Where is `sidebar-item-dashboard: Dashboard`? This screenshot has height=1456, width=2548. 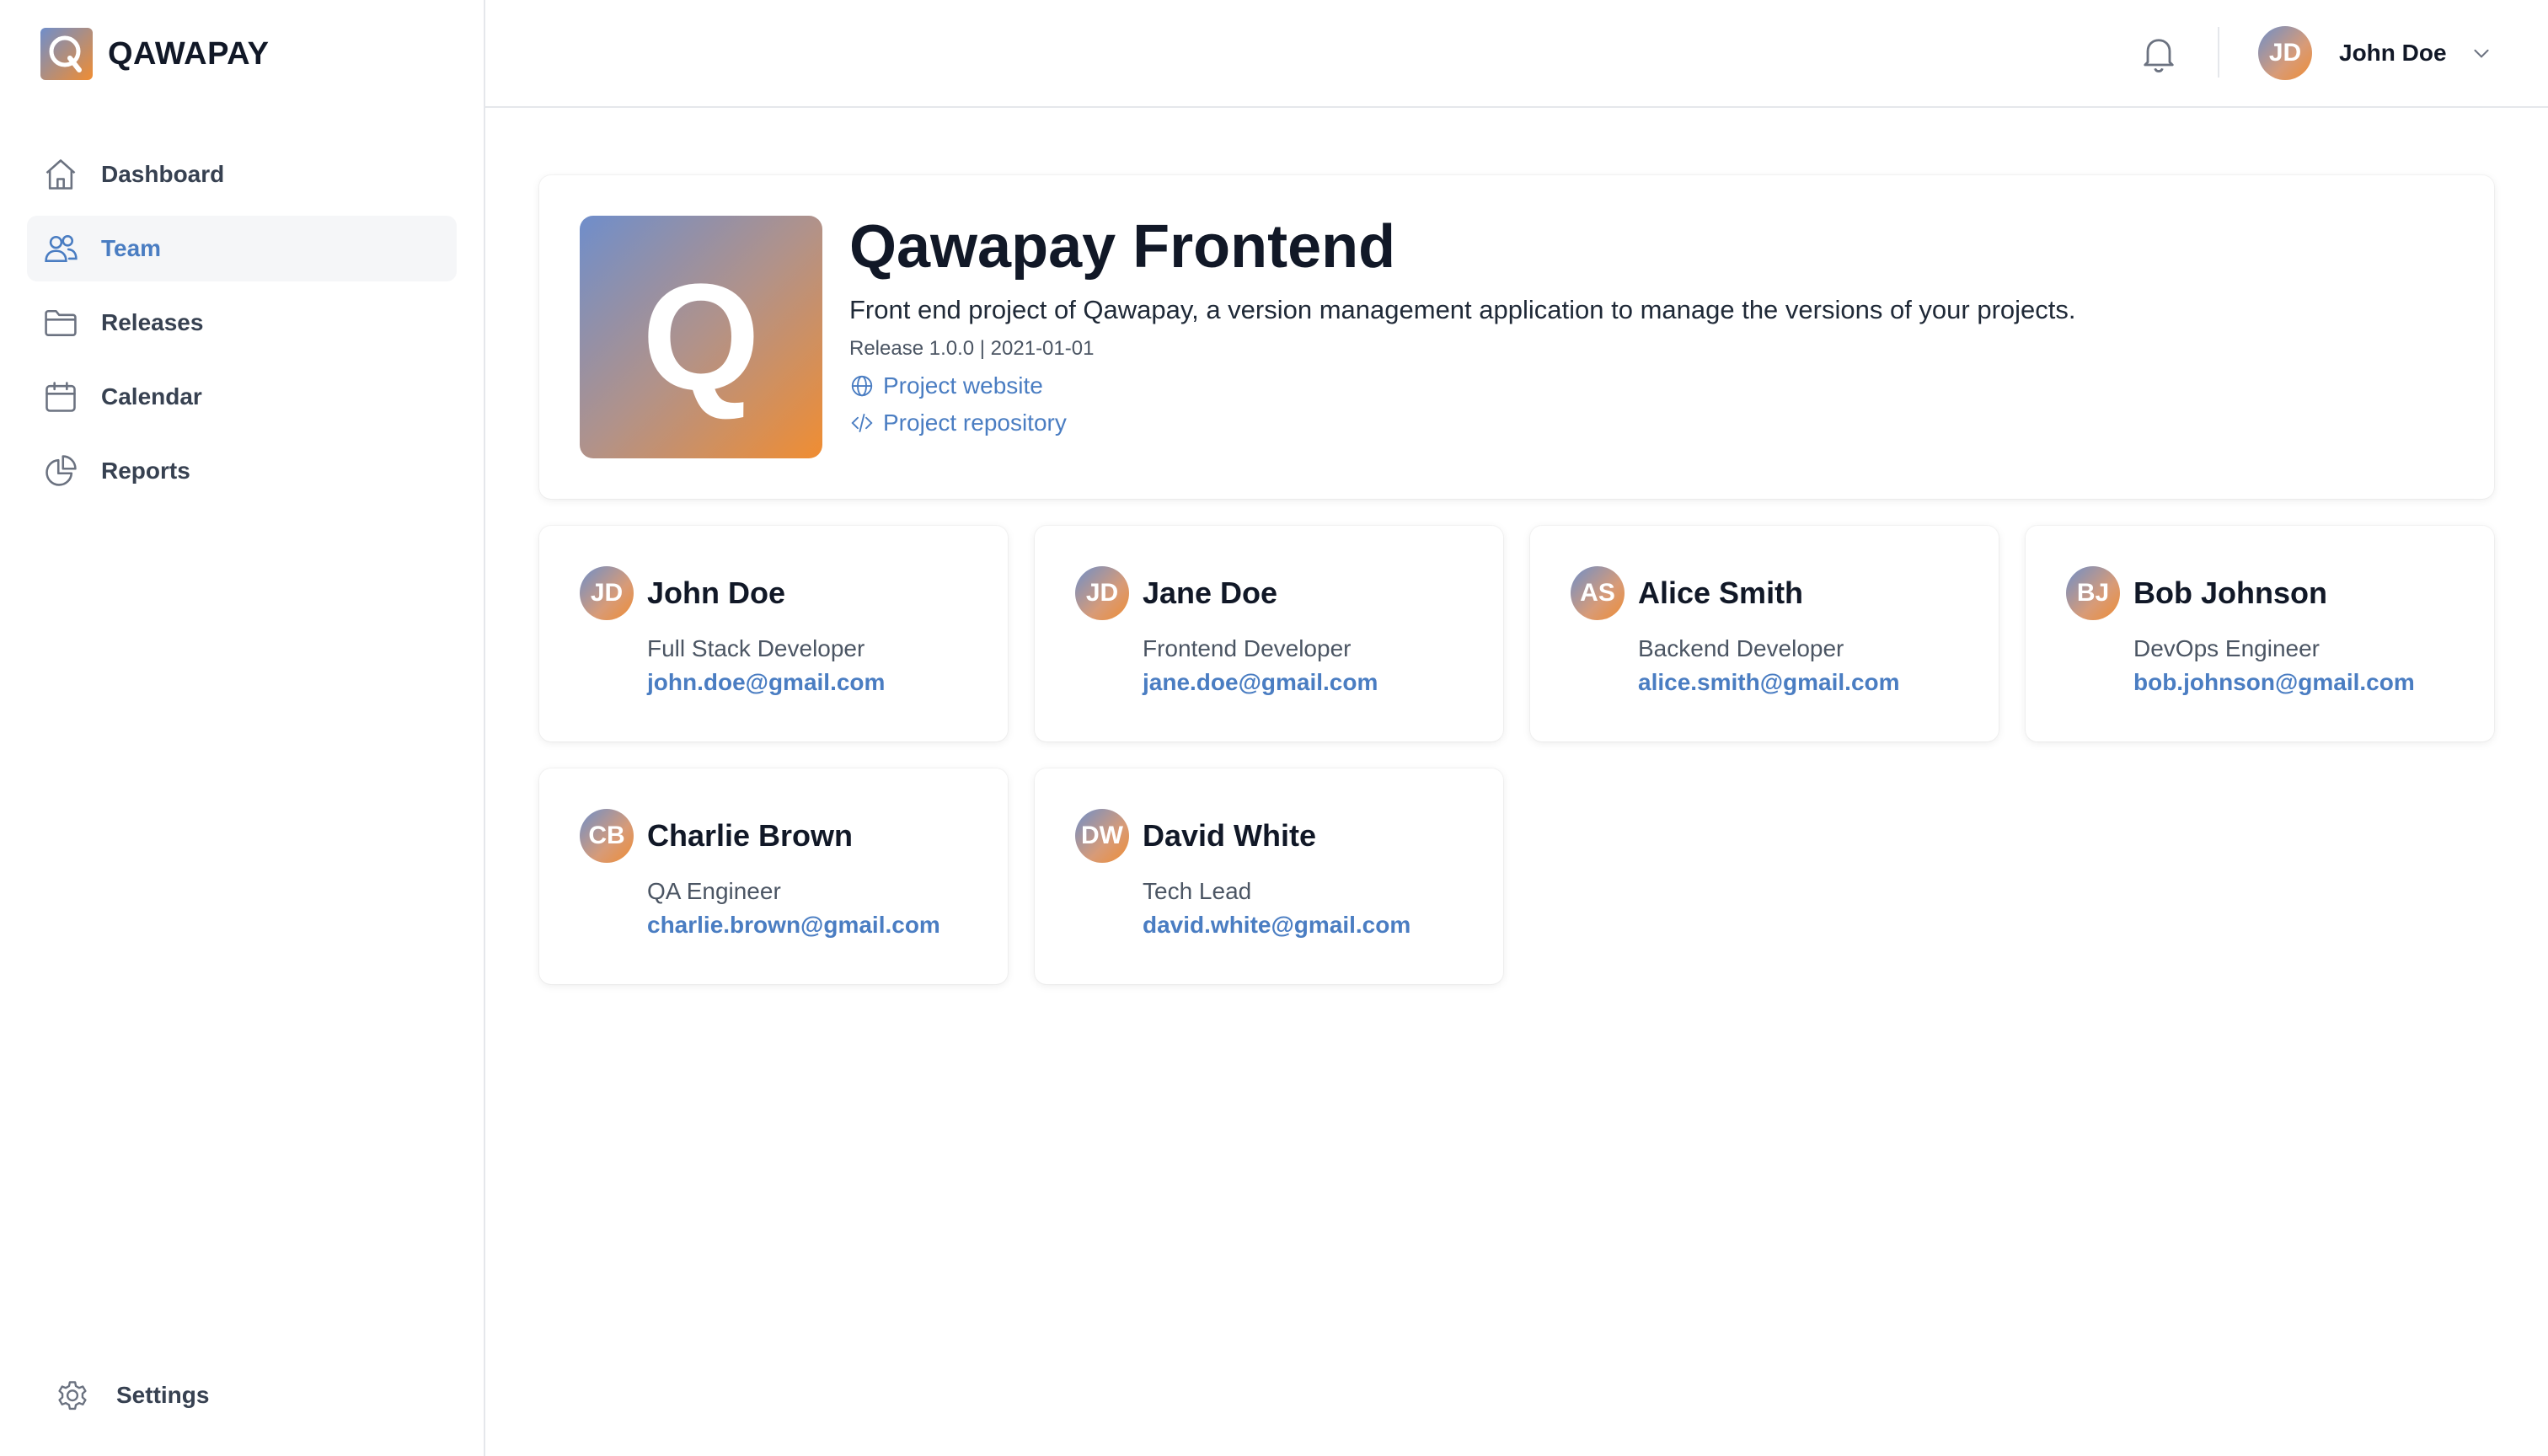
sidebar-item-dashboard: Dashboard is located at coordinates (242, 174).